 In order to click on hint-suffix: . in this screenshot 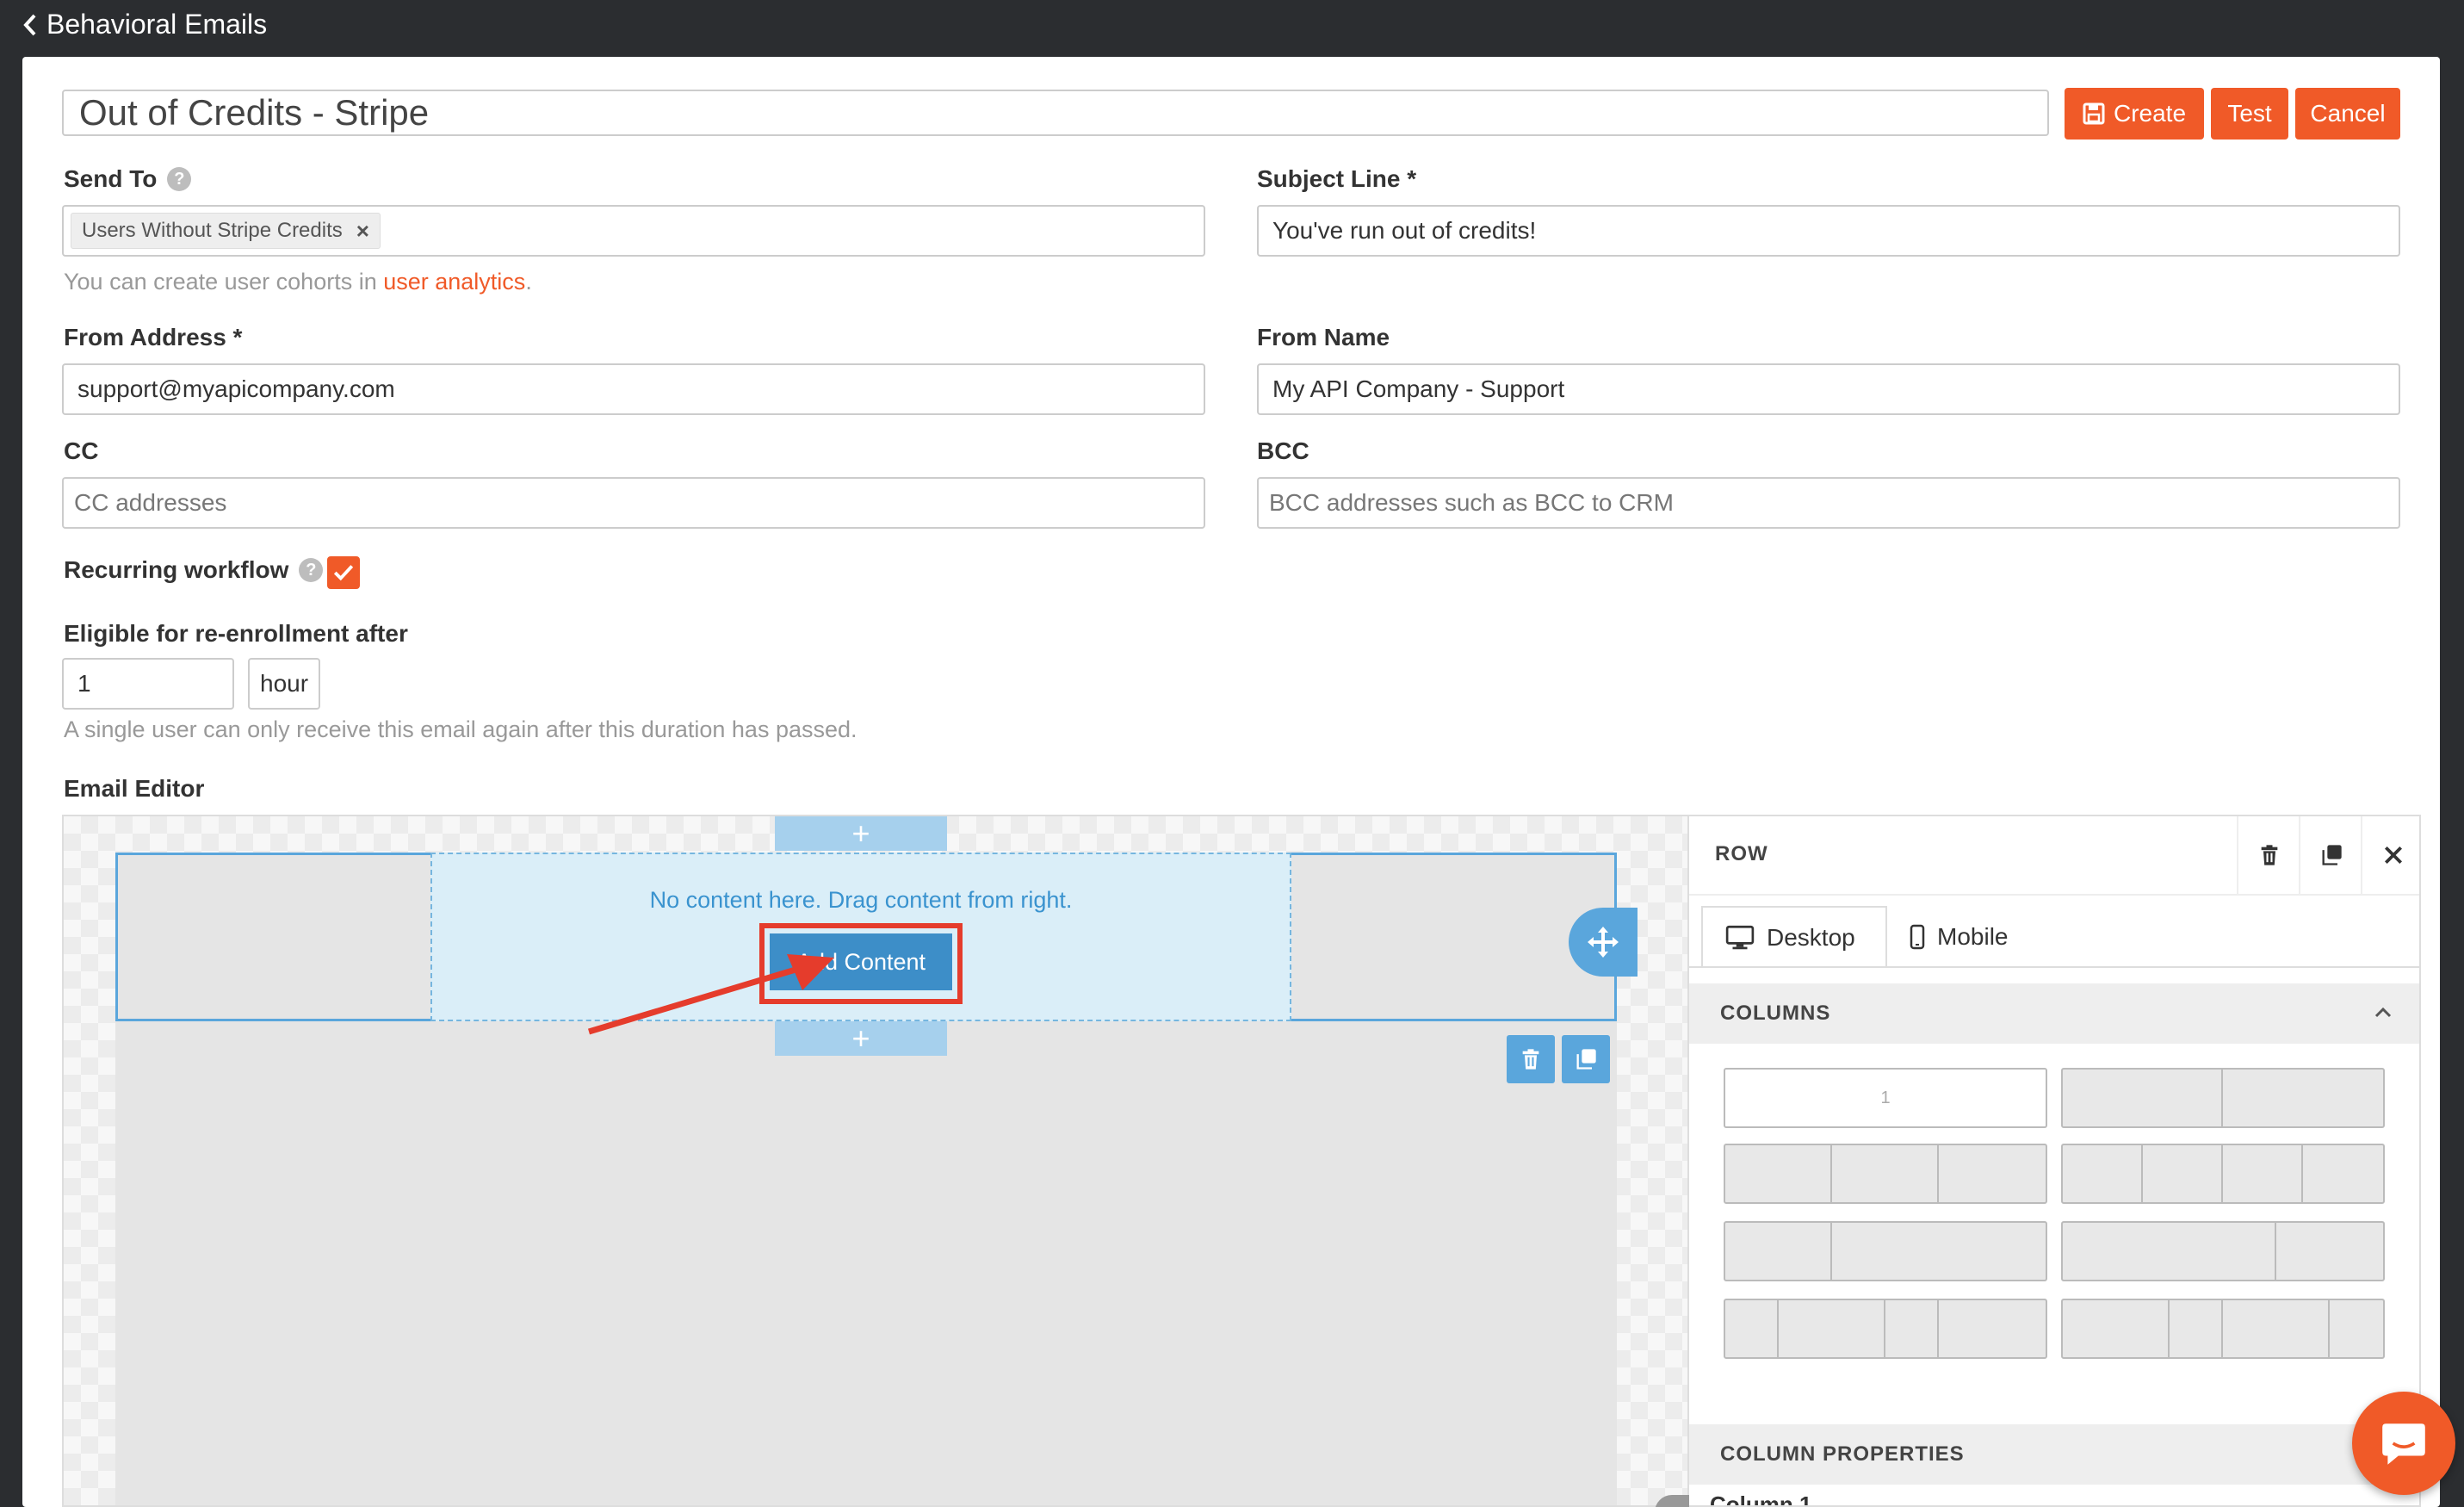, I will do `click(528, 282)`.